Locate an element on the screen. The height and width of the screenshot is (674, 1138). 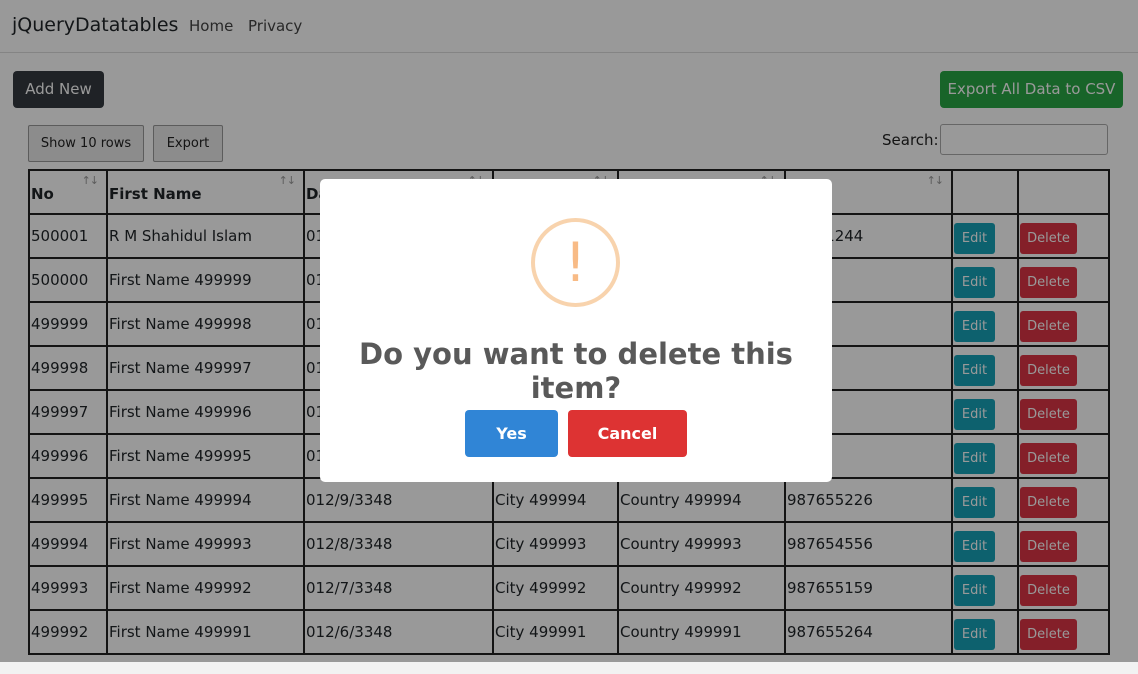
dialog-title: Do you want to delete this item? is located at coordinates (576, 371).